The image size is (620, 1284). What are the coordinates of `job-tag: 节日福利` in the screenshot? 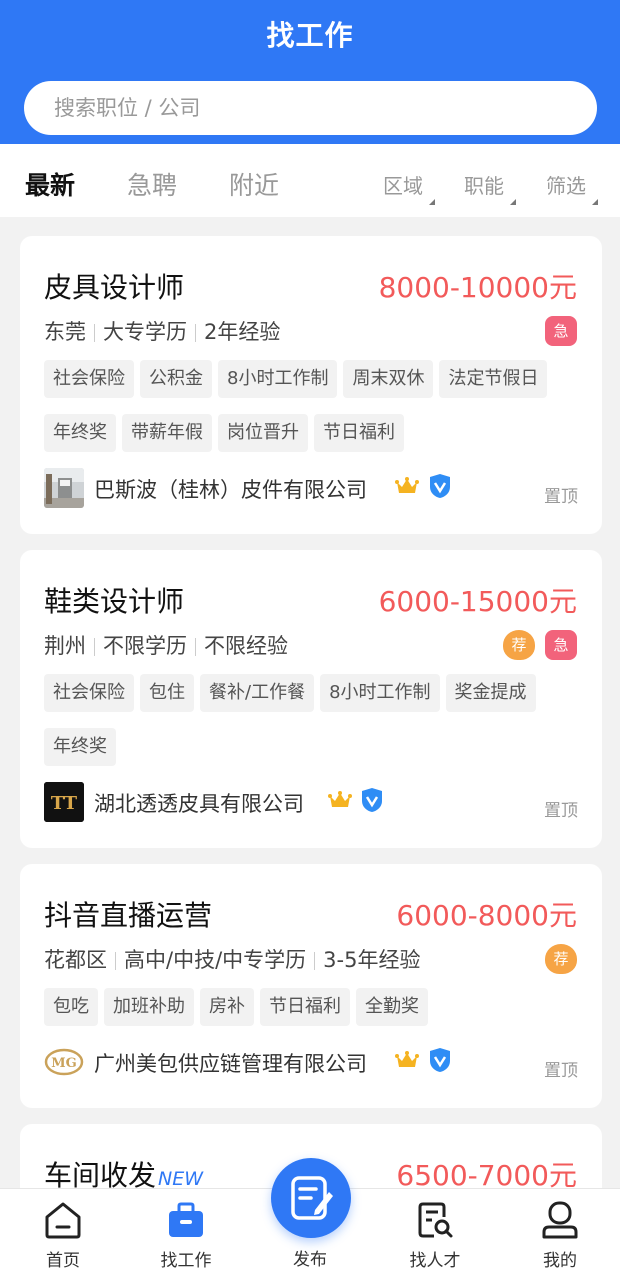 It's located at (359, 433).